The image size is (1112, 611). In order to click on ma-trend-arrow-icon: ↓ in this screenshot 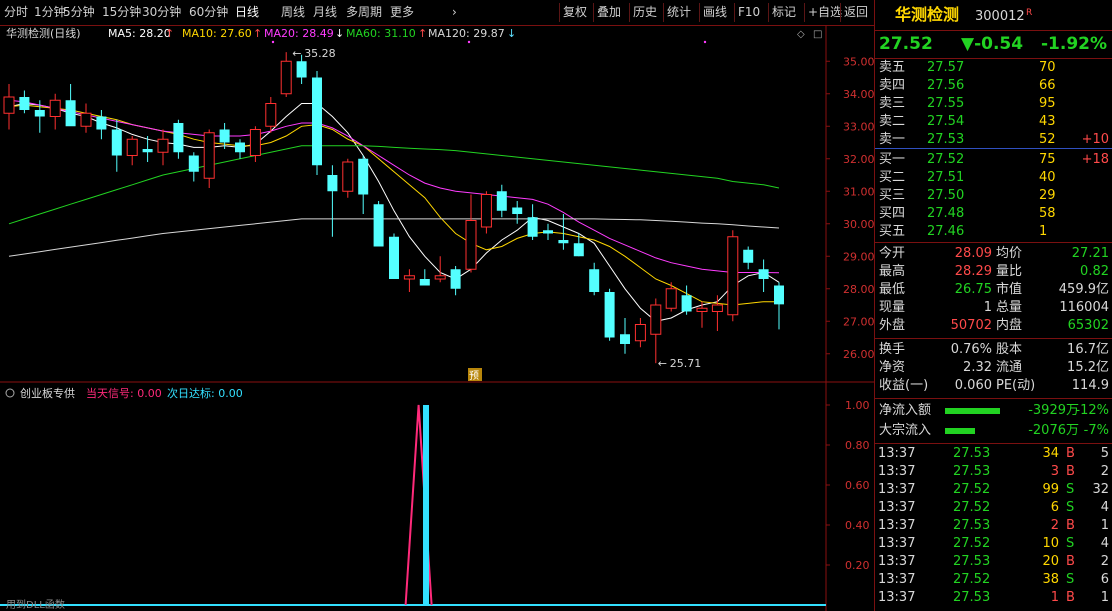, I will do `click(511, 33)`.